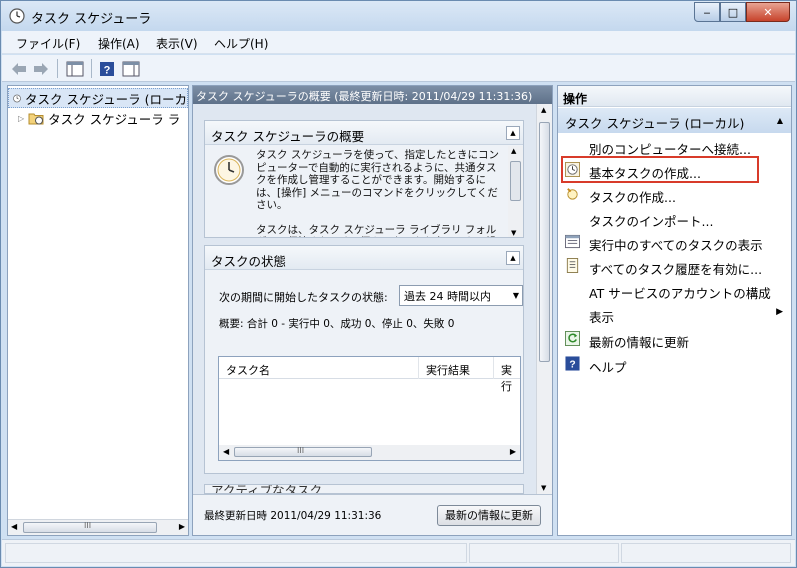  I want to click on actions-group-header: タスク スケジューラ (ローカル) ▲, so click(674, 120).